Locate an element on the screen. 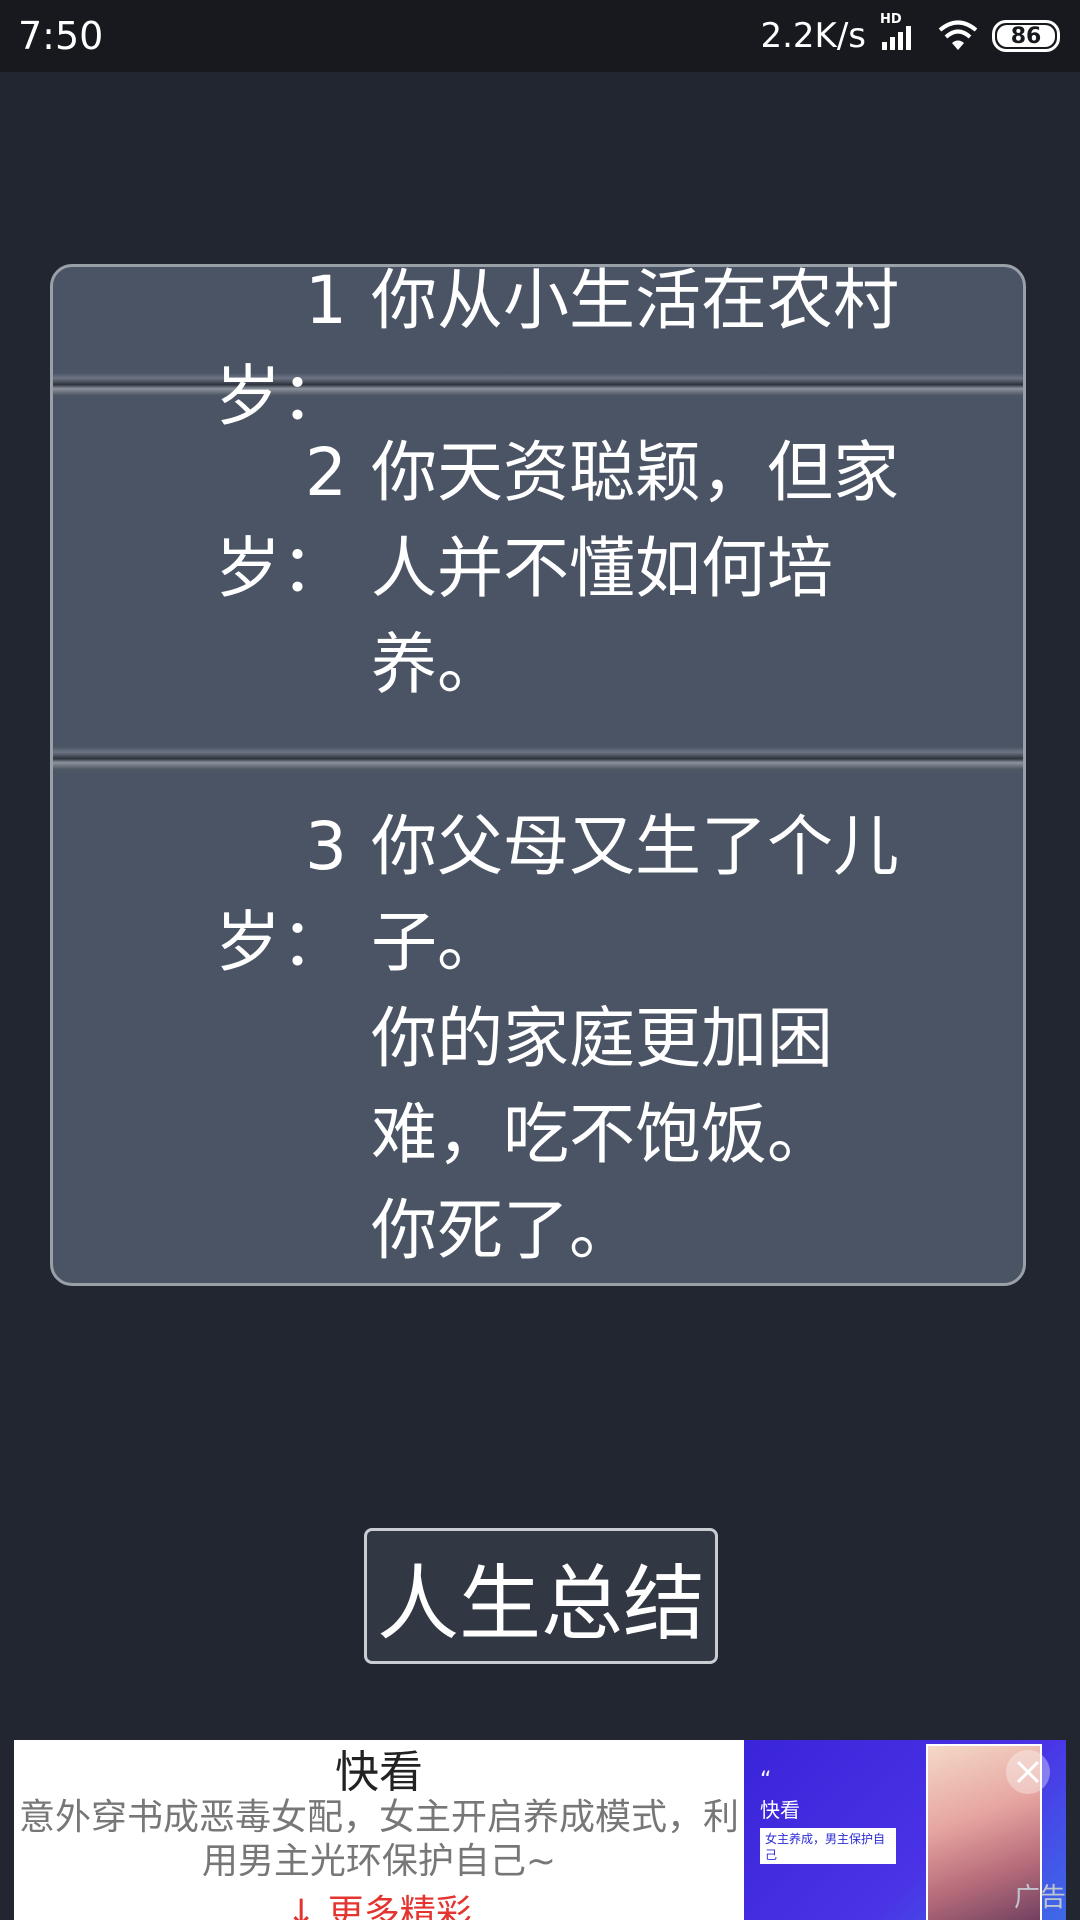 The image size is (1080, 1920). entry-text: 你天资聪颖，但家 人并不懂如何培 养。 is located at coordinates (635, 568).